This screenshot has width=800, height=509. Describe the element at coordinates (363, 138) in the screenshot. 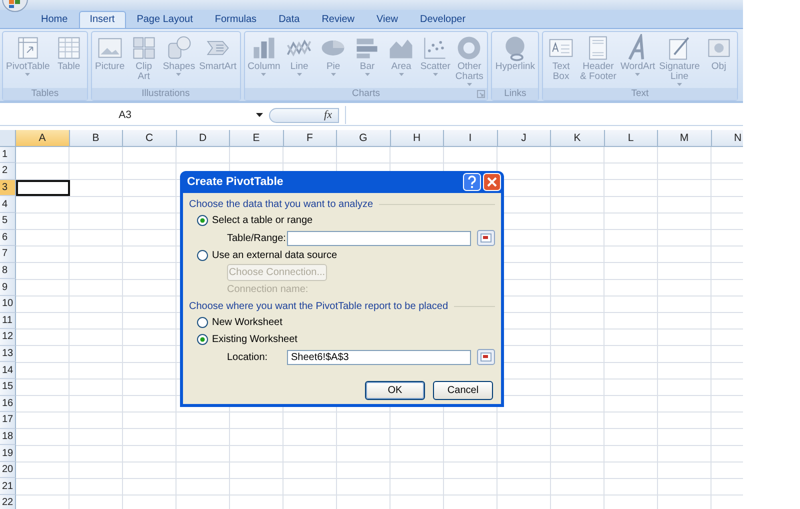

I see `column-header: G` at that location.